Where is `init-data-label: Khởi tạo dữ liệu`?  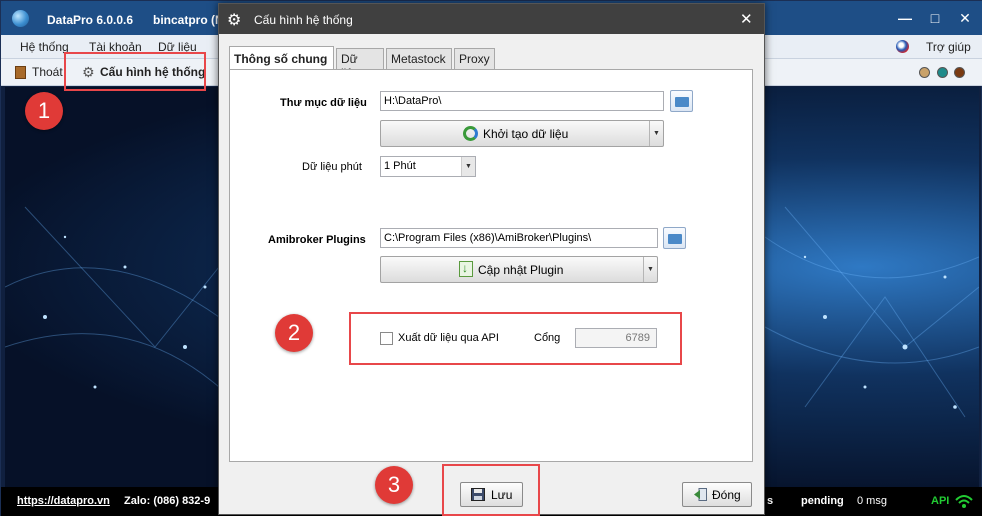
init-data-label: Khởi tạo dữ liệu is located at coordinates (526, 134).